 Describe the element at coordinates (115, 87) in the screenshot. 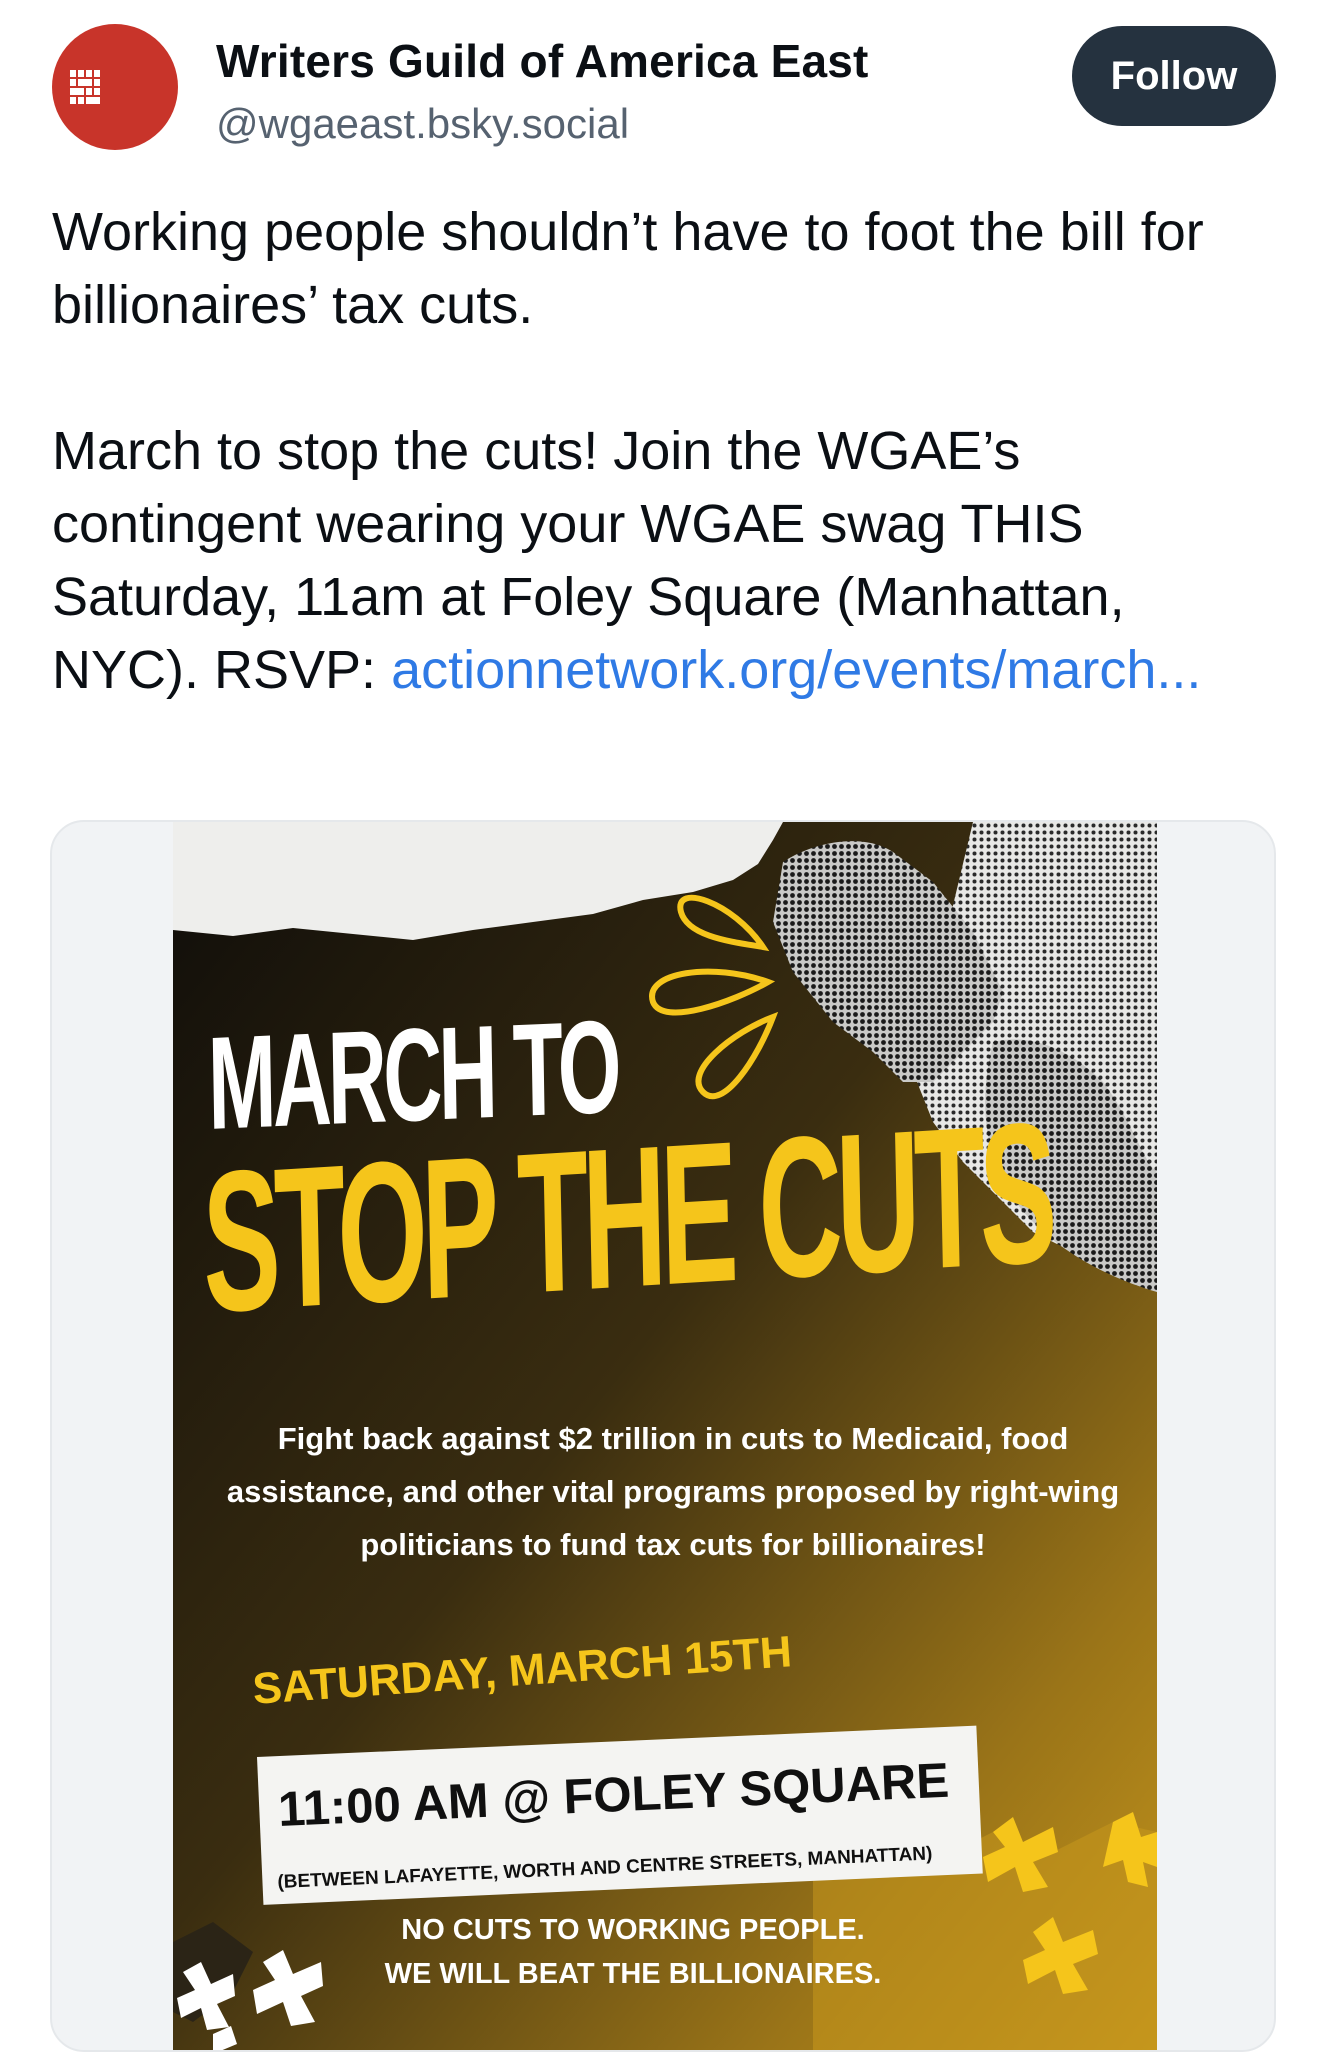

I see `avatar` at that location.